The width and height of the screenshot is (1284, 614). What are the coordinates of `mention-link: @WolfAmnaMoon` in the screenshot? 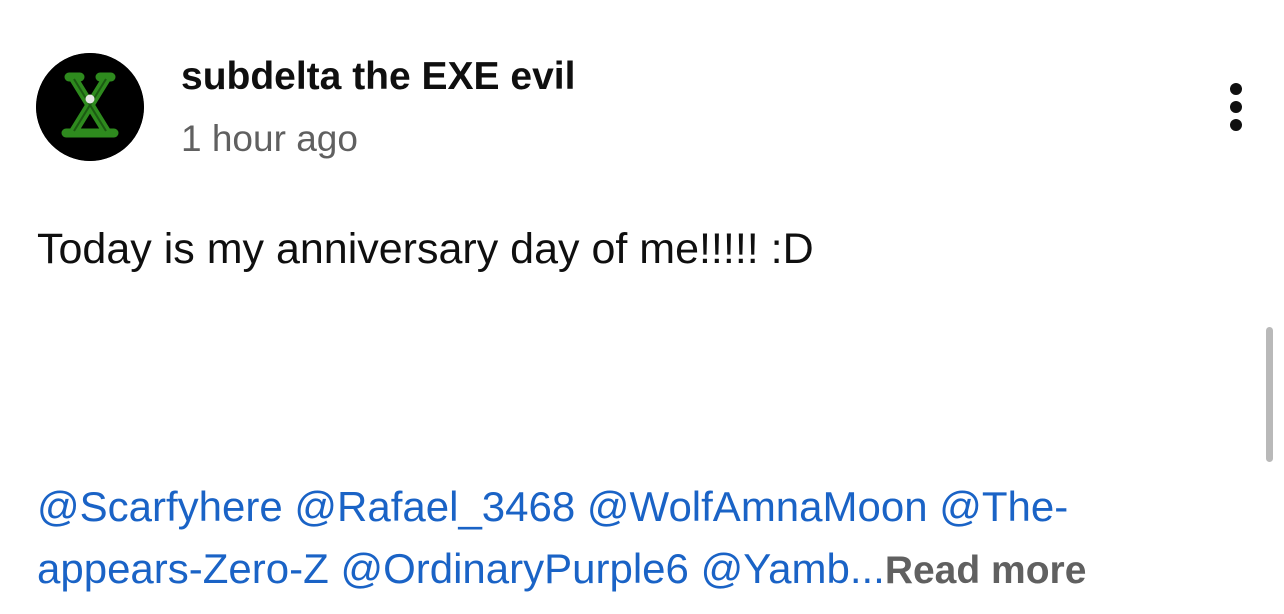 It's located at (757, 506).